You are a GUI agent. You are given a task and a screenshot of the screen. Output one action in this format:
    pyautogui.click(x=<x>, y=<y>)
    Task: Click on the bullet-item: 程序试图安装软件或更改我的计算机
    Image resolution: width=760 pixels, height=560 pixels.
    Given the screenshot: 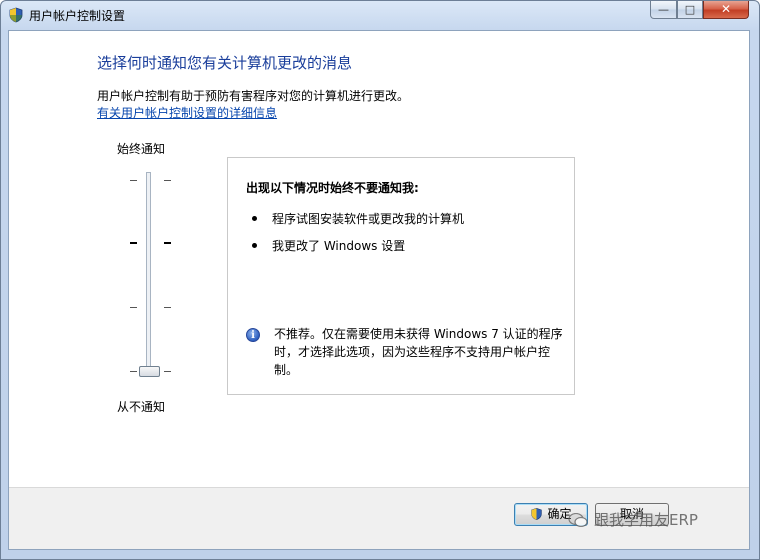 What is the action you would take?
    pyautogui.click(x=368, y=219)
    